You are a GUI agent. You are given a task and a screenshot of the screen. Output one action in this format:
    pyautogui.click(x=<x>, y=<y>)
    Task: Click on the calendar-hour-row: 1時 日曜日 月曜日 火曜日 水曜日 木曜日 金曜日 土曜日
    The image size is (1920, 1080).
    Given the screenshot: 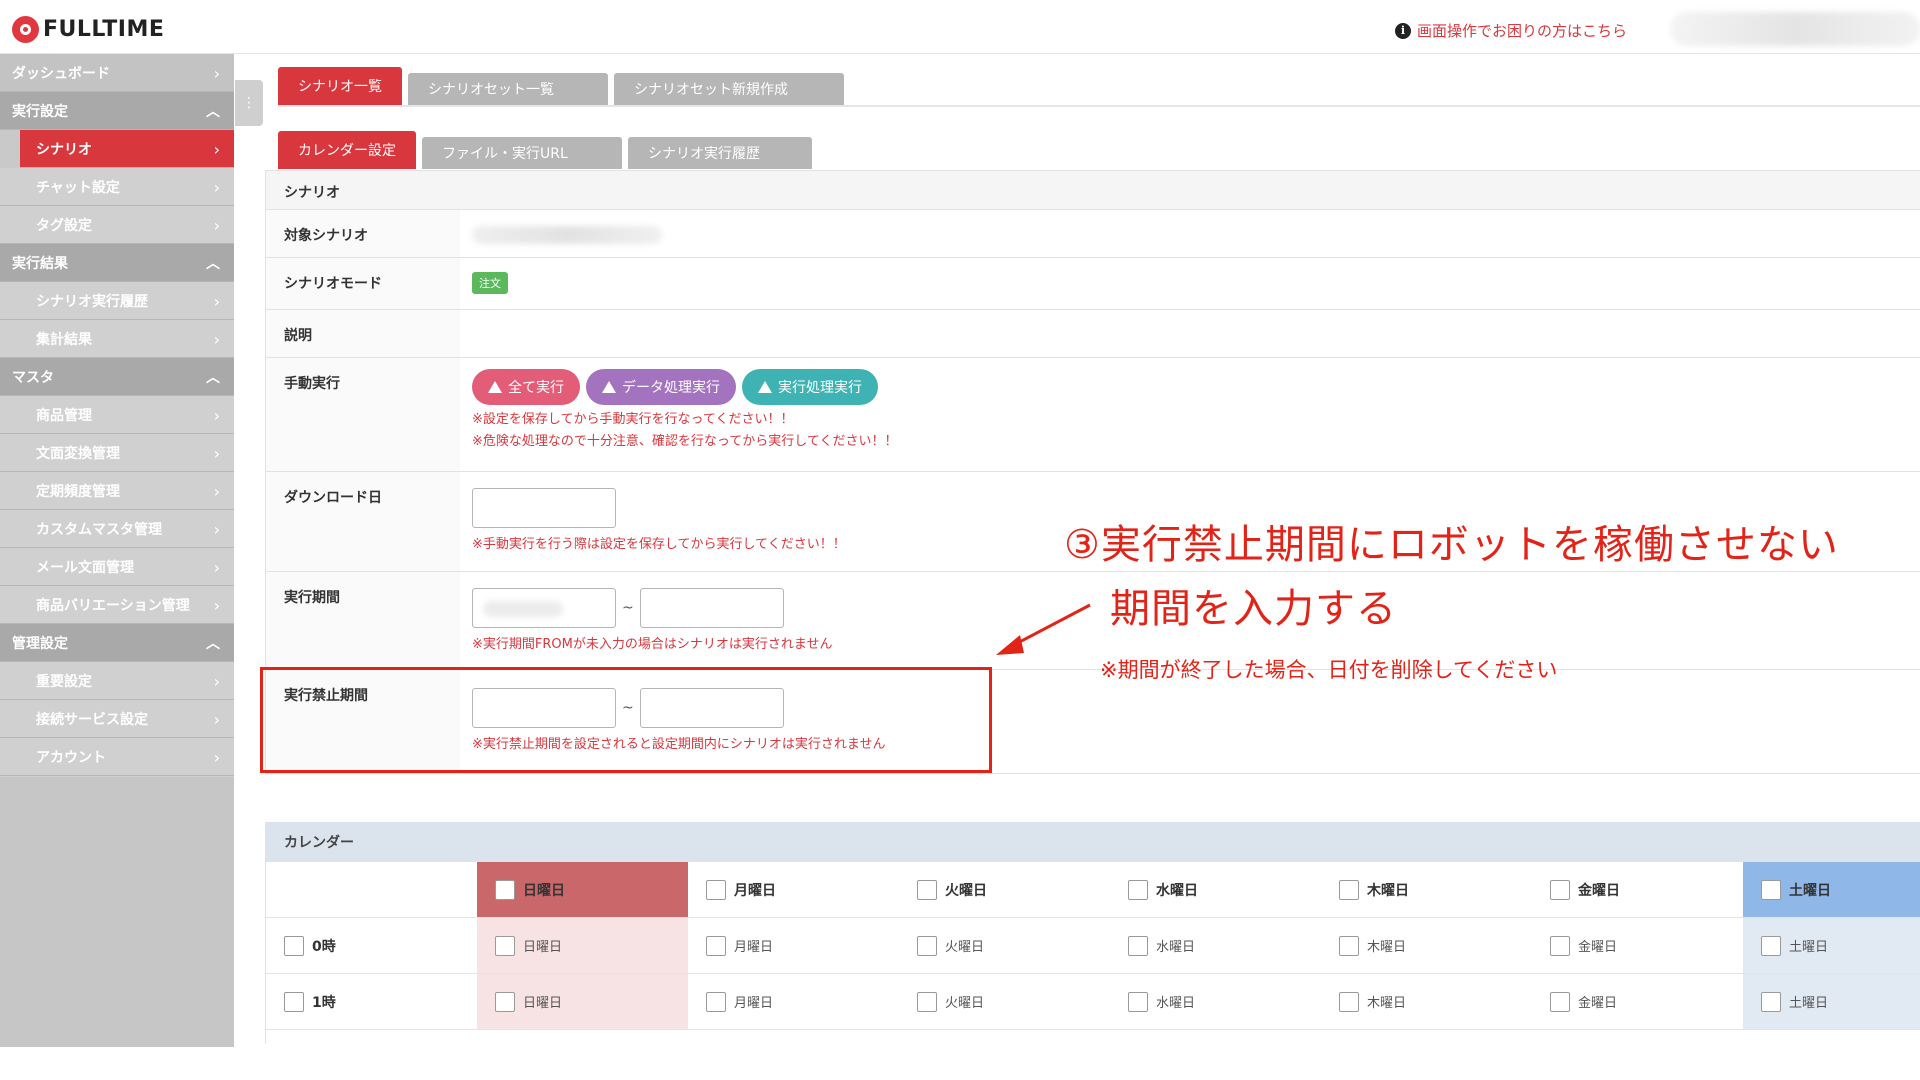 What is the action you would take?
    pyautogui.click(x=1093, y=1002)
    